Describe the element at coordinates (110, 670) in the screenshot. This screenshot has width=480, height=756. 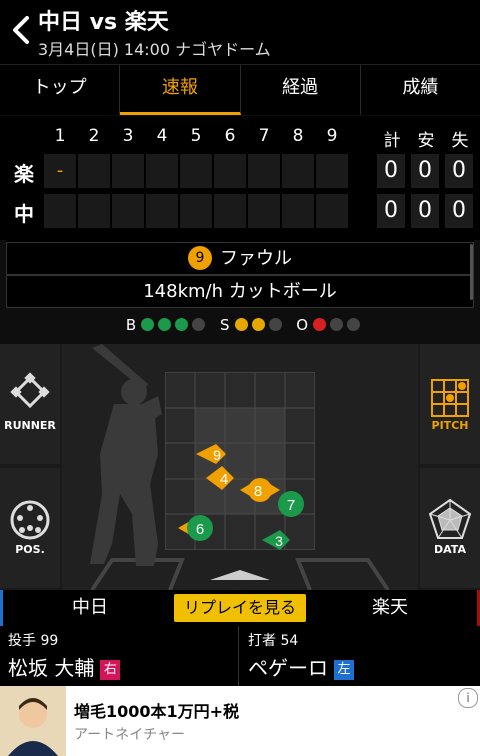
I see `pitcher-hand-badge: 右` at that location.